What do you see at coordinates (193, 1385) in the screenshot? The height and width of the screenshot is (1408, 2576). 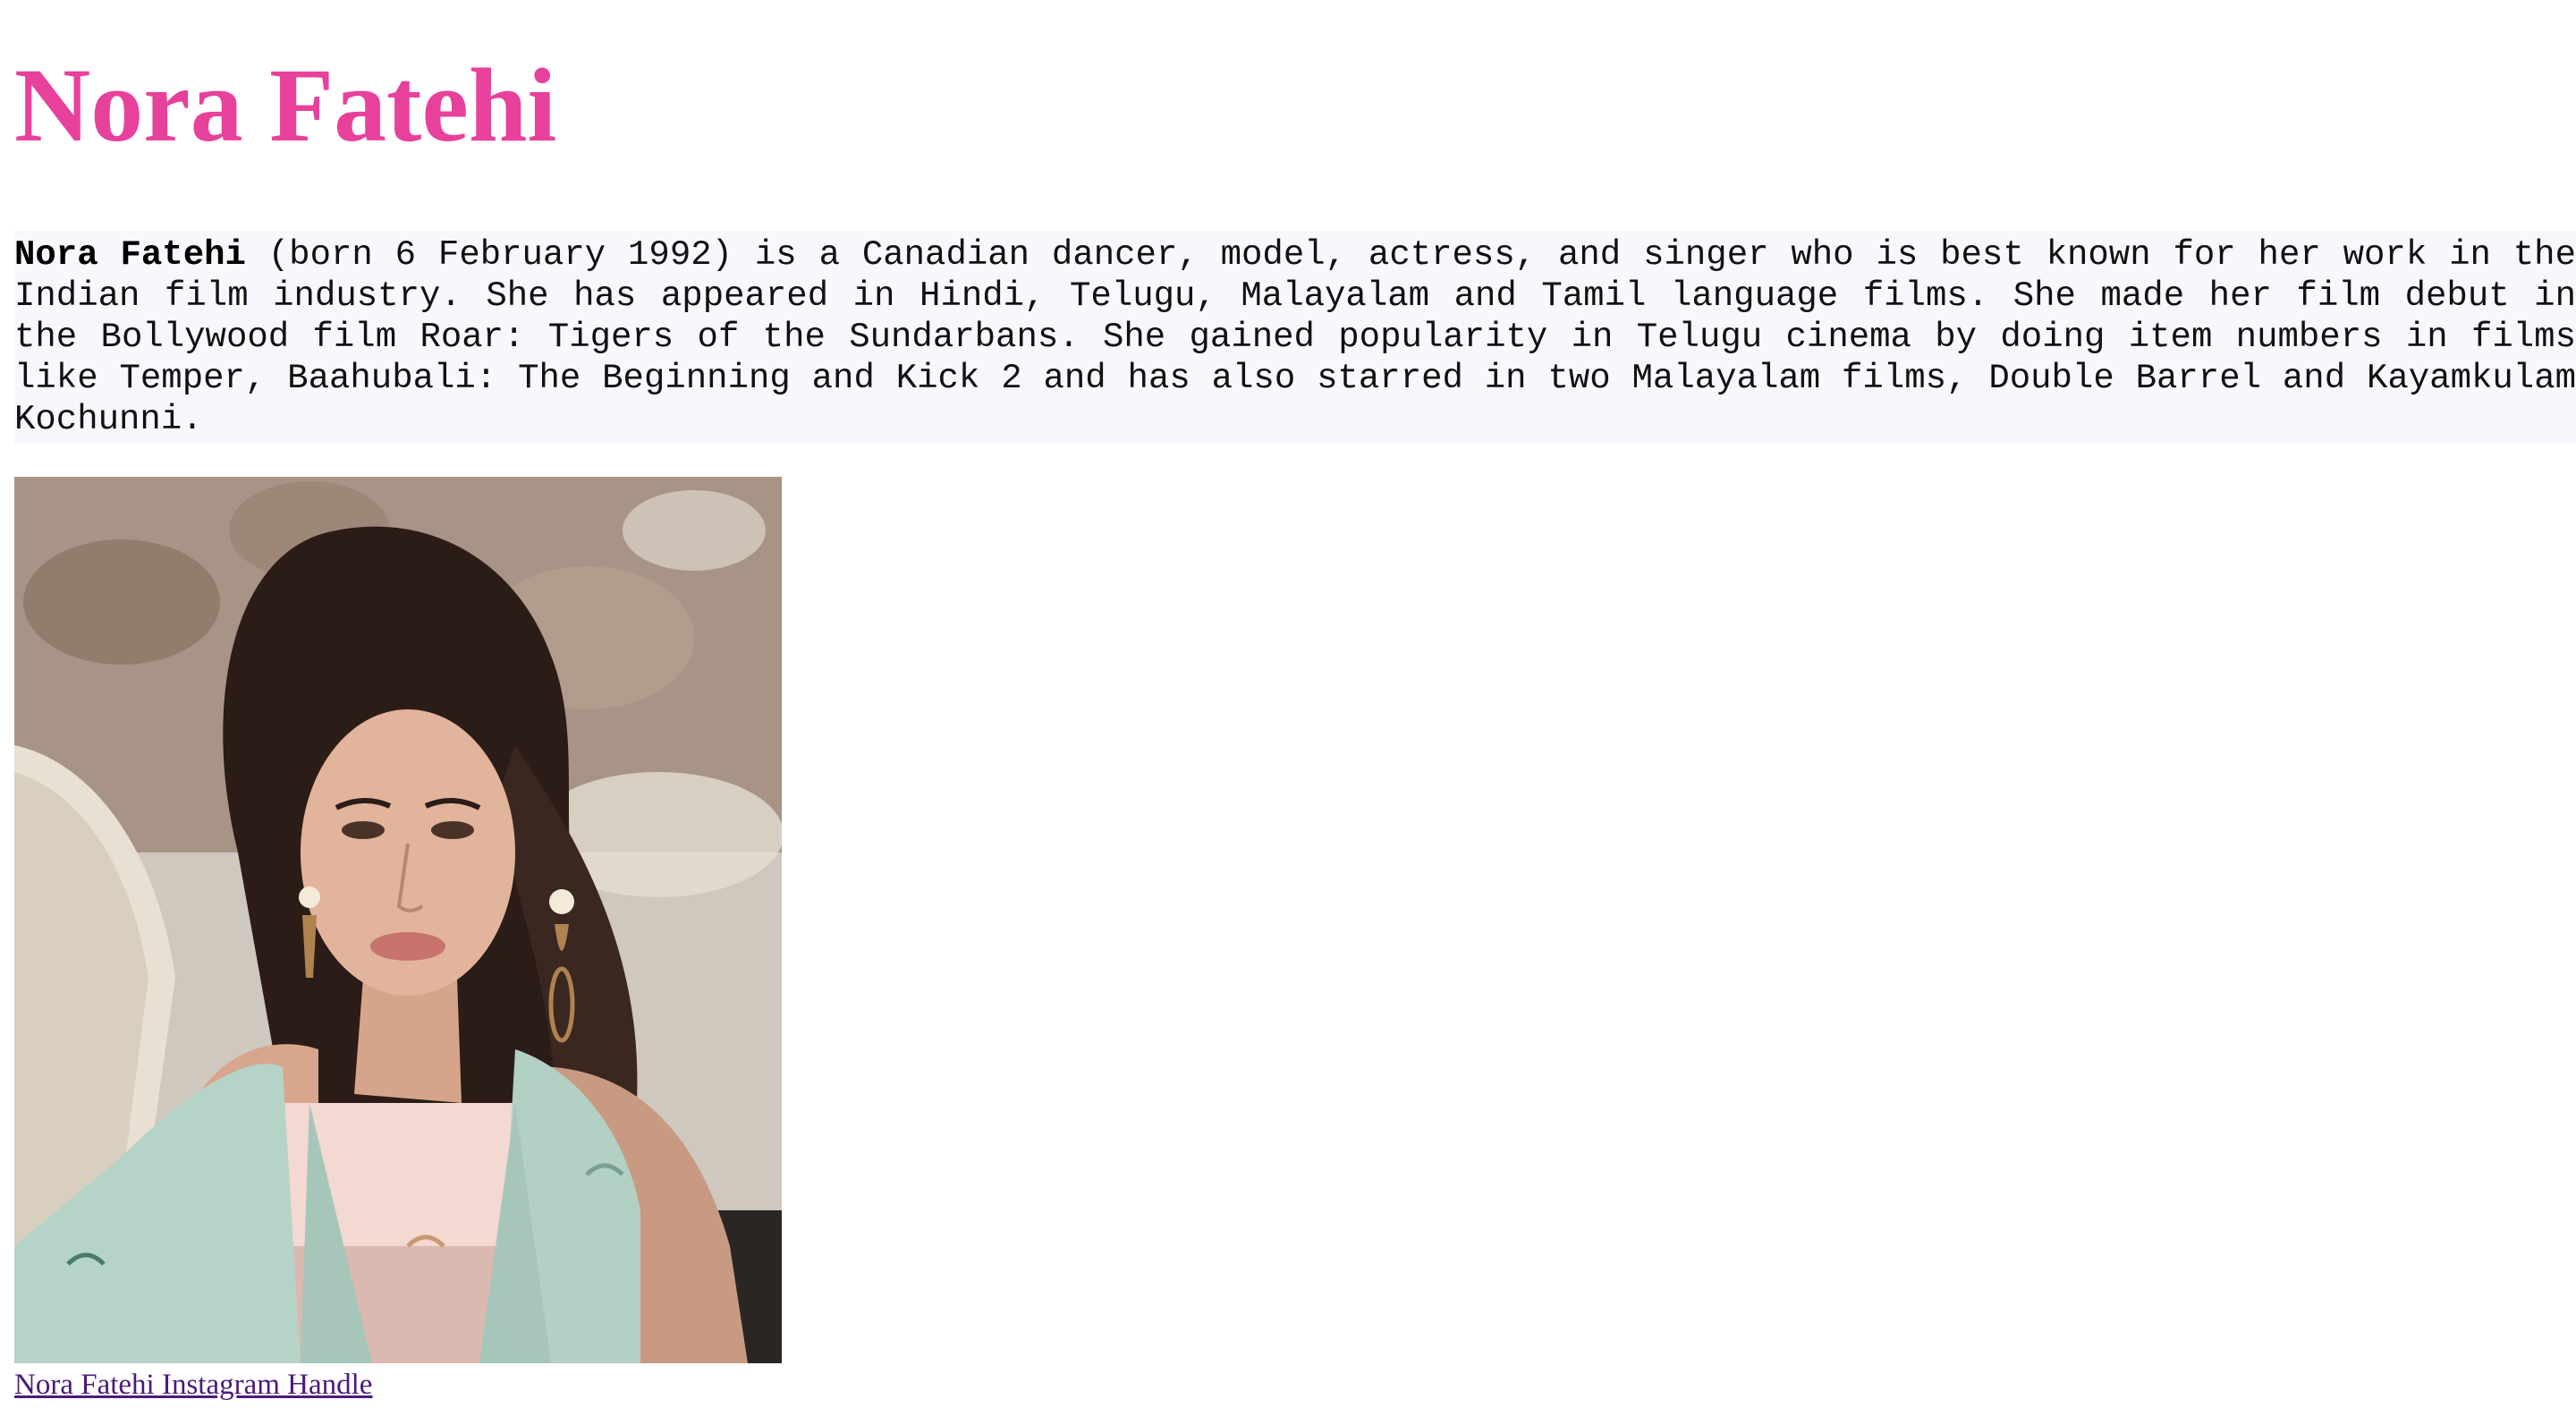 I see `instagram-link: Nora Fatehi Instagram Handle` at bounding box center [193, 1385].